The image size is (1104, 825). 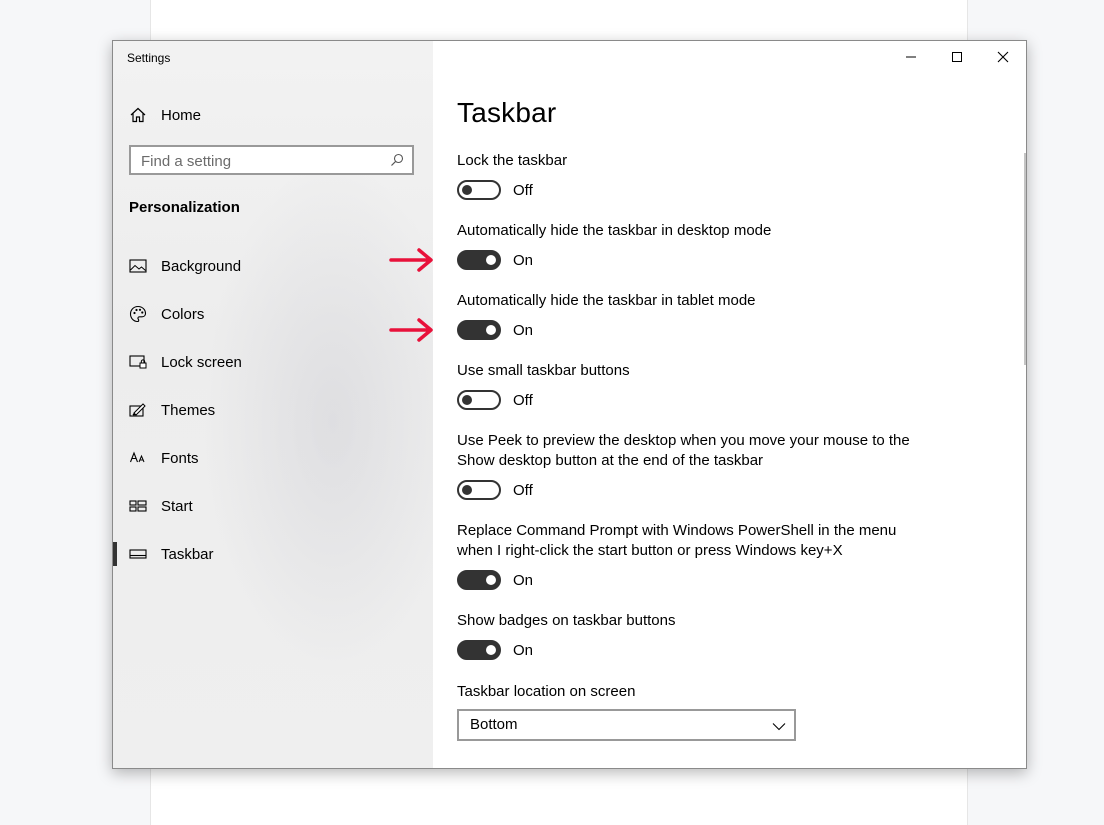 What do you see at coordinates (479, 400) in the screenshot?
I see `small-buttons-toggle` at bounding box center [479, 400].